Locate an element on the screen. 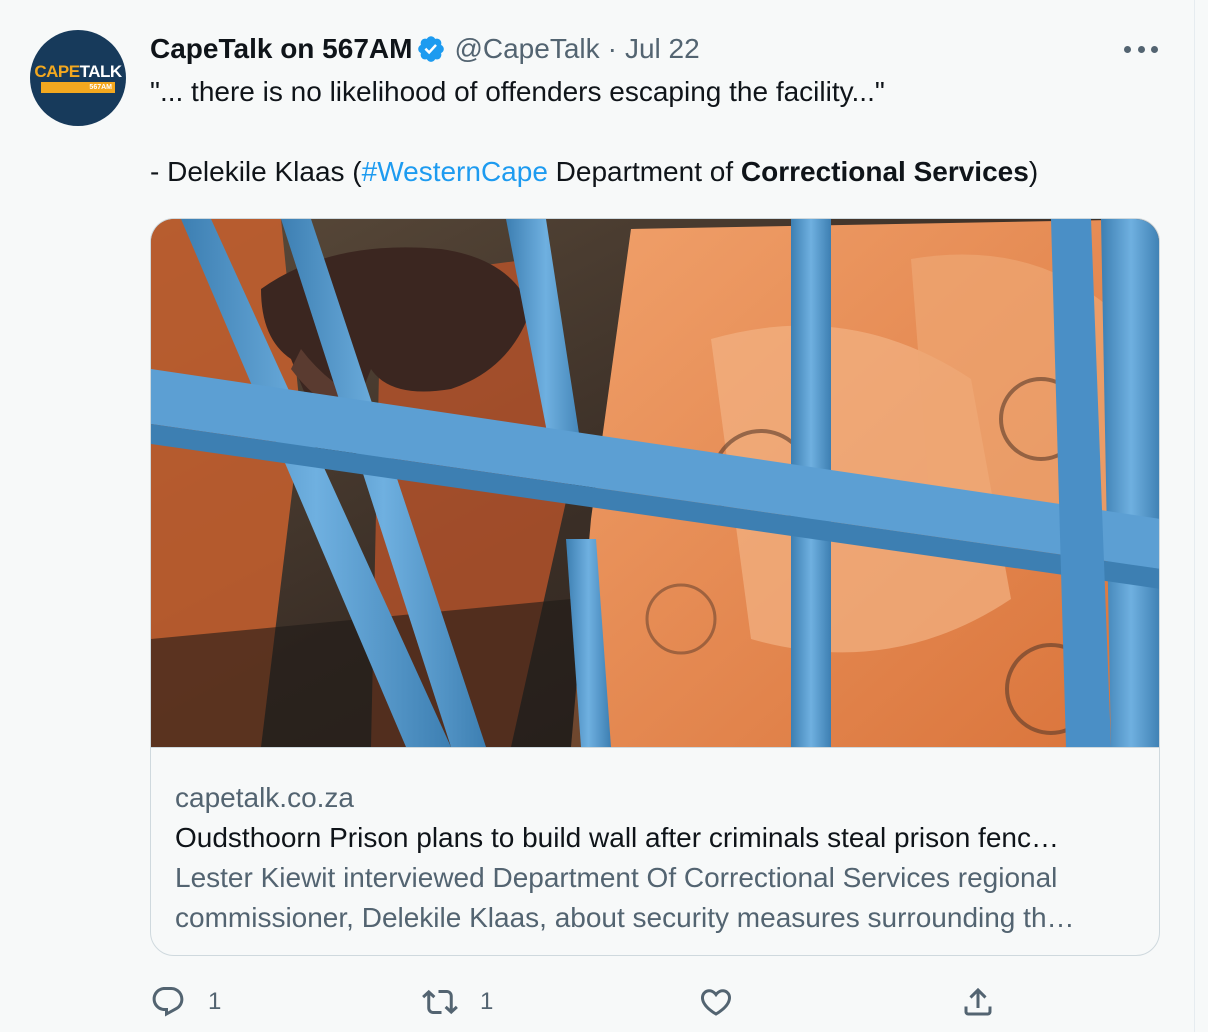 This screenshot has width=1208, height=1032. retweet-button: 1 is located at coordinates (457, 1002).